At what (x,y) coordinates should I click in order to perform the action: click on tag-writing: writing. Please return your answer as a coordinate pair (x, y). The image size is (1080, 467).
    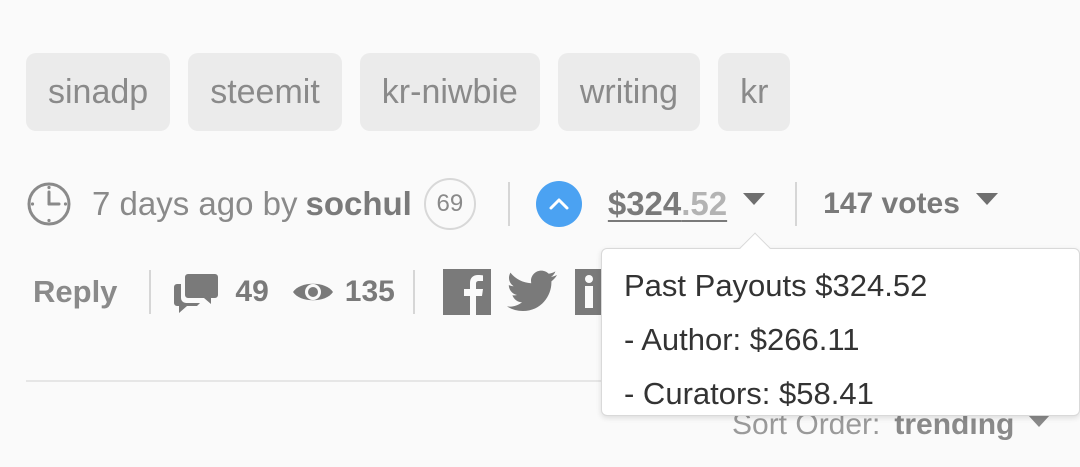
    Looking at the image, I should click on (629, 92).